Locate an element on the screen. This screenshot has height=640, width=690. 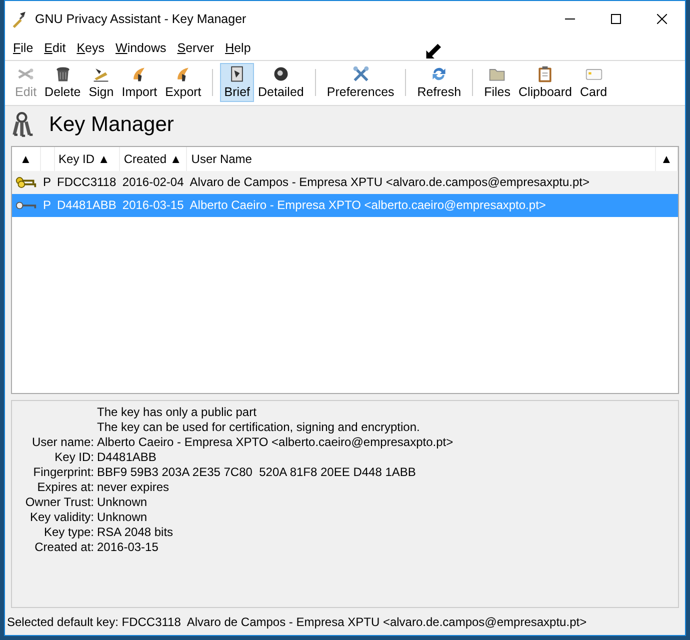
field-value: never expires is located at coordinates (133, 487).